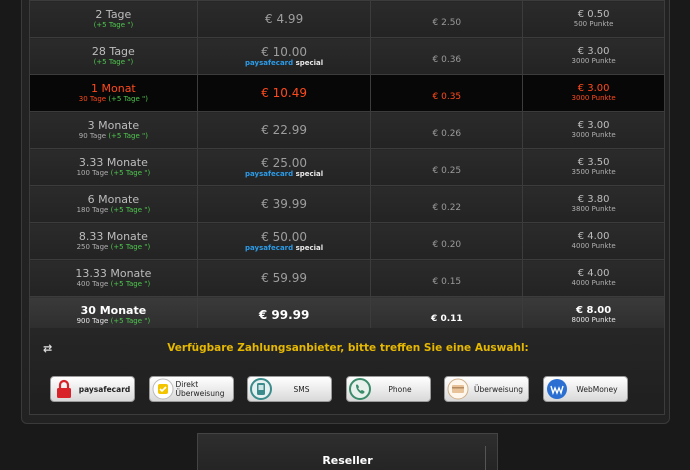  I want to click on price-cell: € 39.99, so click(284, 204).